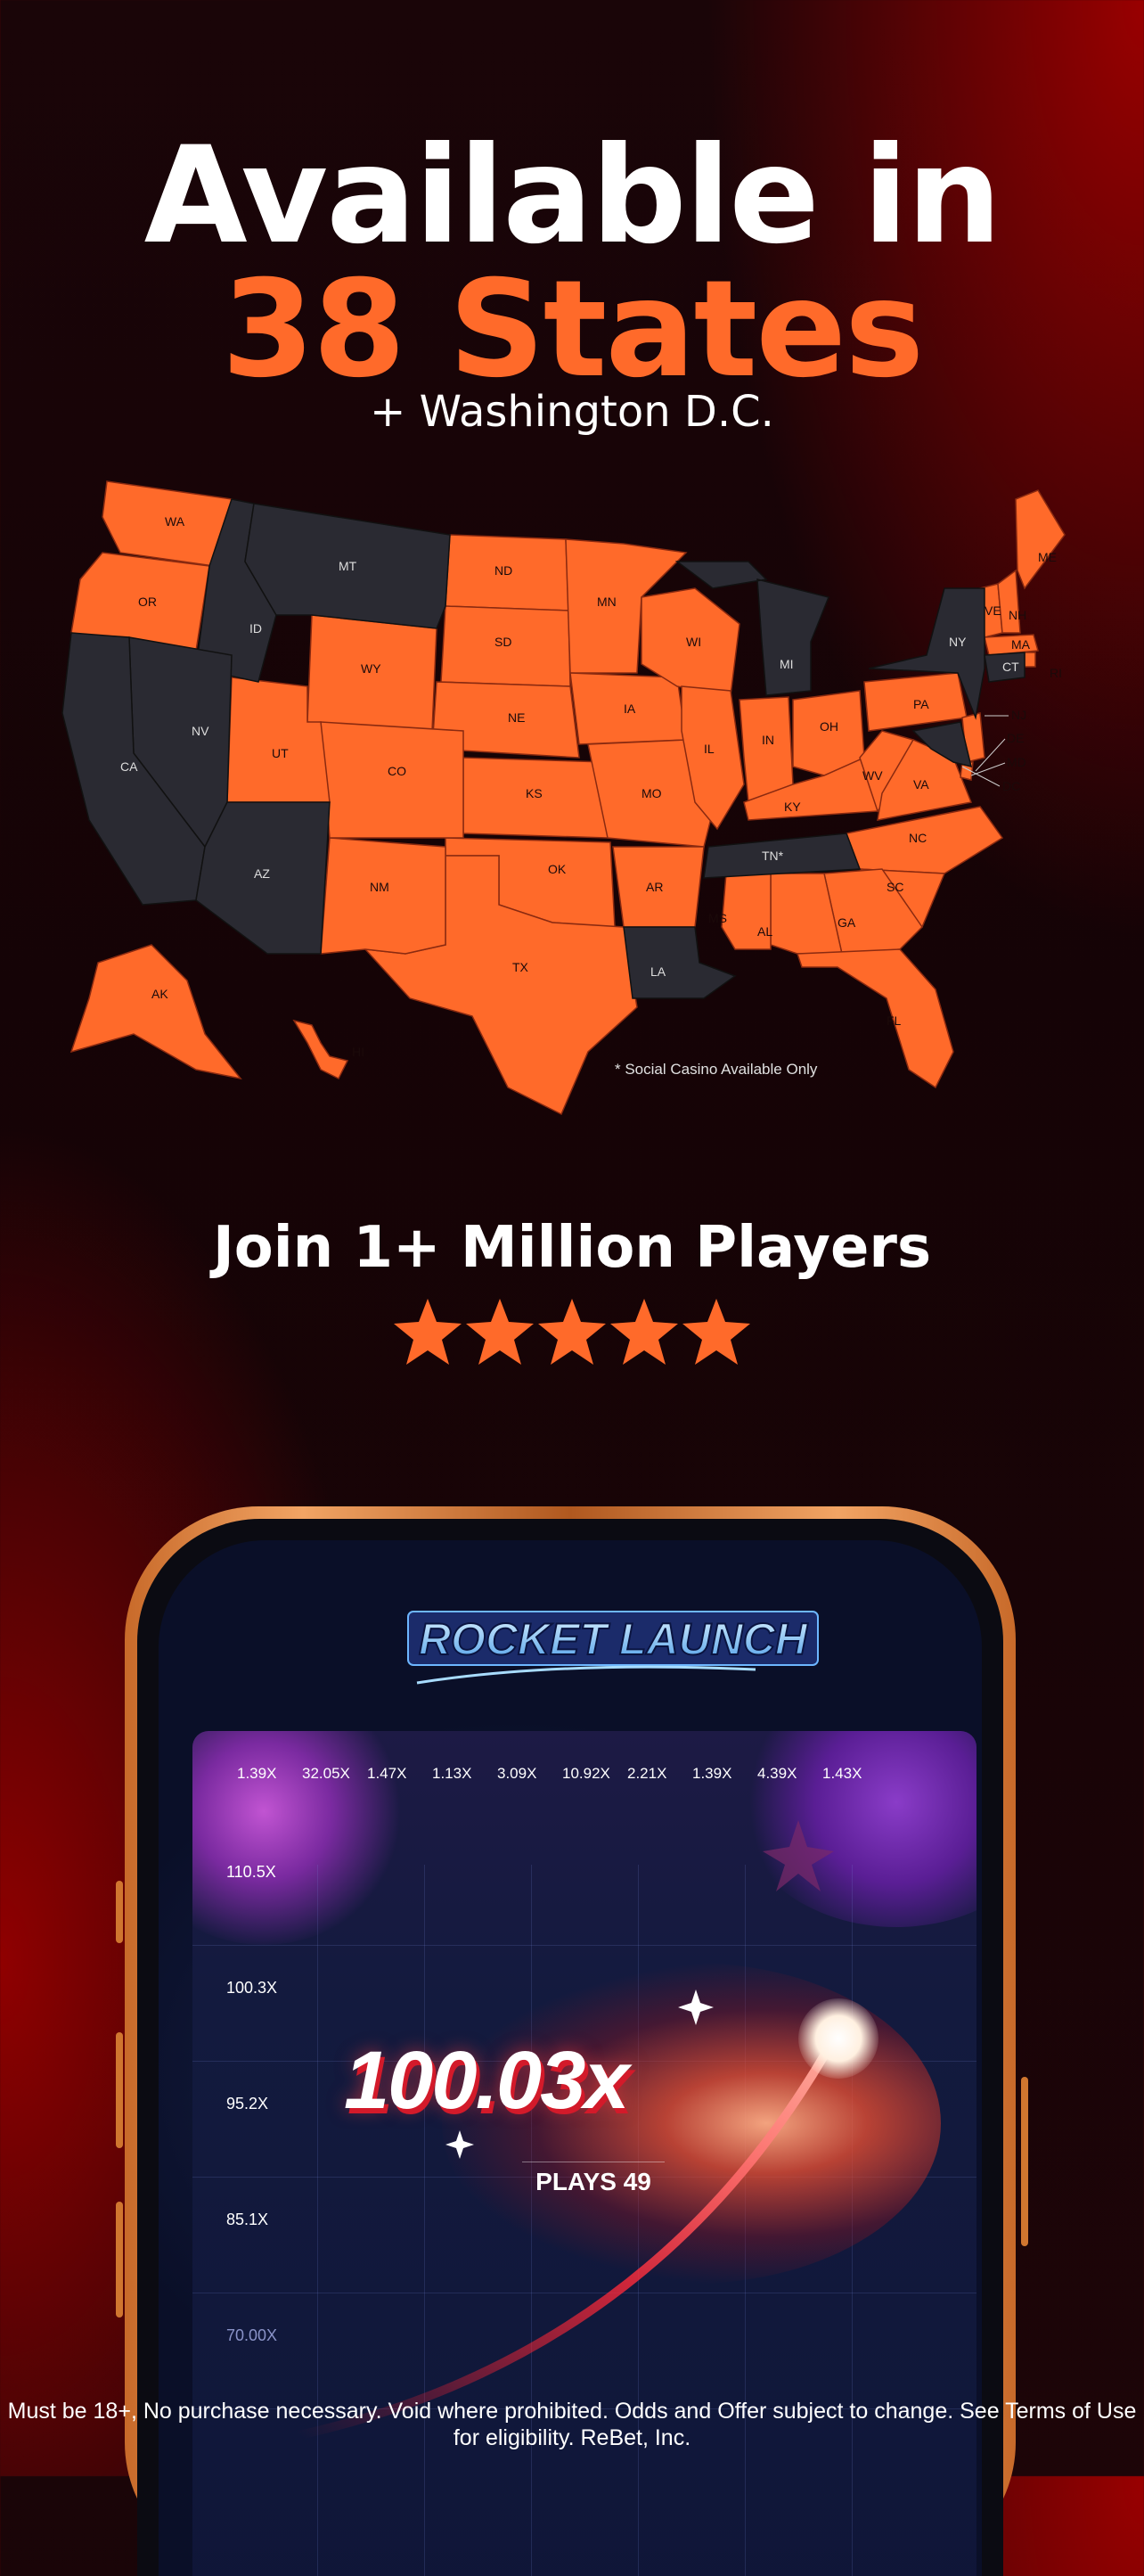  I want to click on label-wi: WI, so click(693, 642).